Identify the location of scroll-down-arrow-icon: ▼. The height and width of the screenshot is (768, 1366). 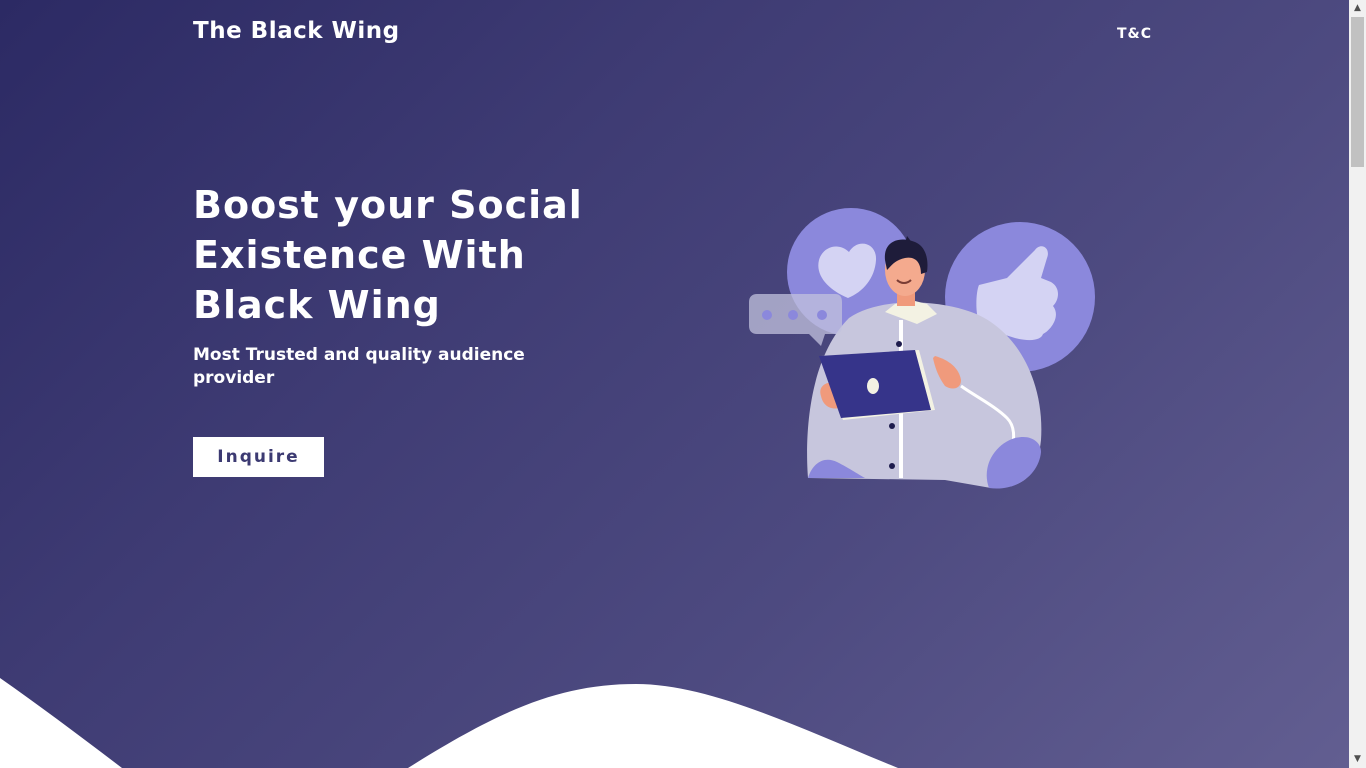
(1357, 759).